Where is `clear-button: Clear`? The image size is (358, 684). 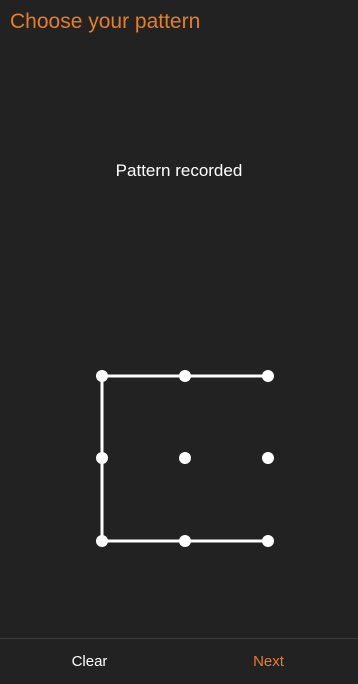
clear-button: Clear is located at coordinates (89, 661).